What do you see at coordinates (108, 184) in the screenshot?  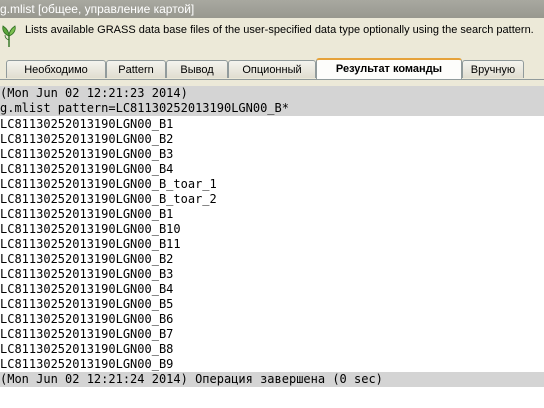 I see `result-line: LC81130252013190LGN00_B_toar_1` at bounding box center [108, 184].